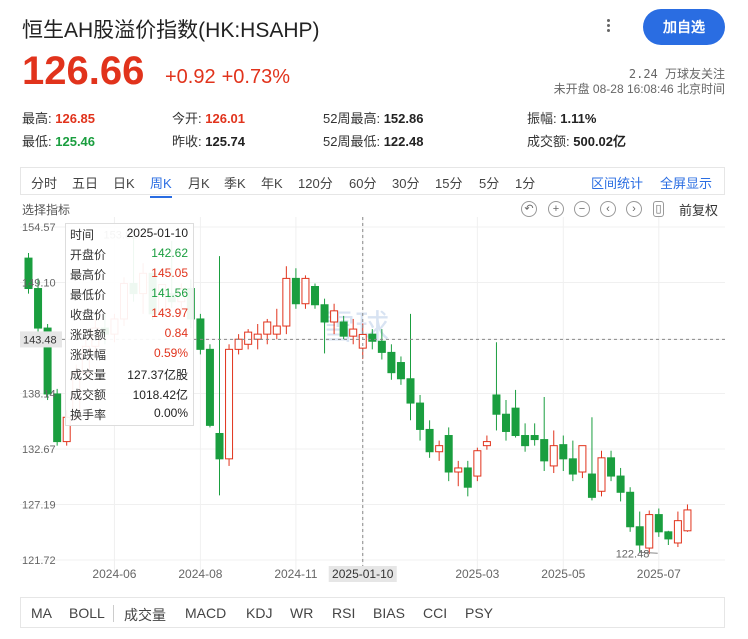  Describe the element at coordinates (372, 612) in the screenshot. I see `indicator-tabs: MA BOLL 成交量 MACD KDJ WR RSI BIAS CCI PSY` at that location.